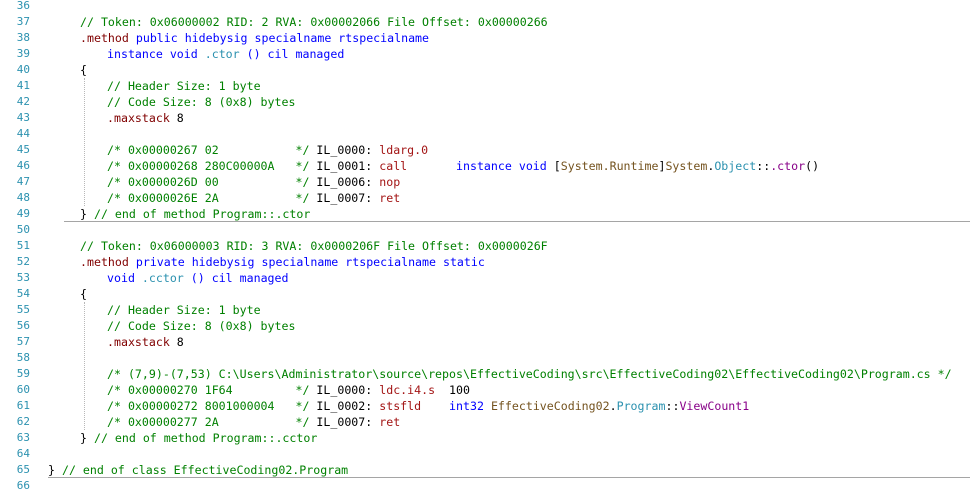  I want to click on line-number: 55, so click(23, 309).